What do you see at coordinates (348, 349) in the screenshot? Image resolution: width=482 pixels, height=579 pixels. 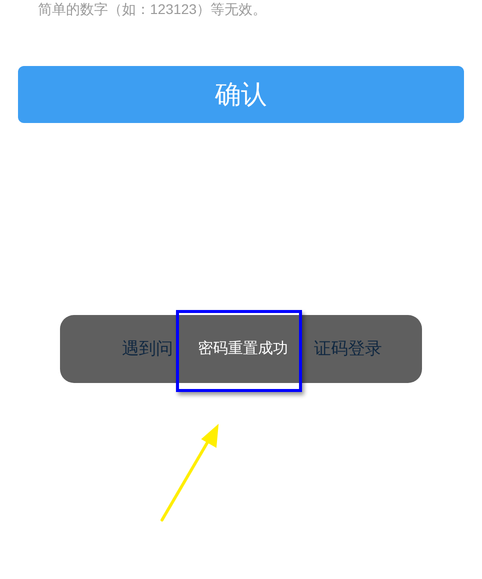 I see `help-link: 证码登录` at bounding box center [348, 349].